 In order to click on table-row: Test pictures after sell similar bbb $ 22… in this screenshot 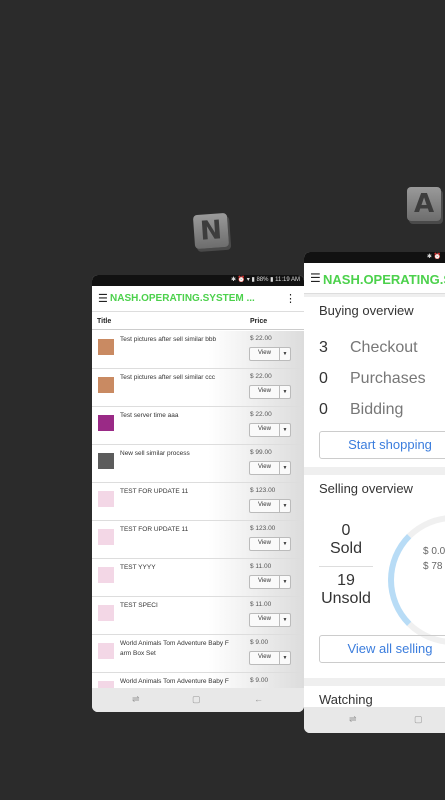, I will do `click(198, 350)`.